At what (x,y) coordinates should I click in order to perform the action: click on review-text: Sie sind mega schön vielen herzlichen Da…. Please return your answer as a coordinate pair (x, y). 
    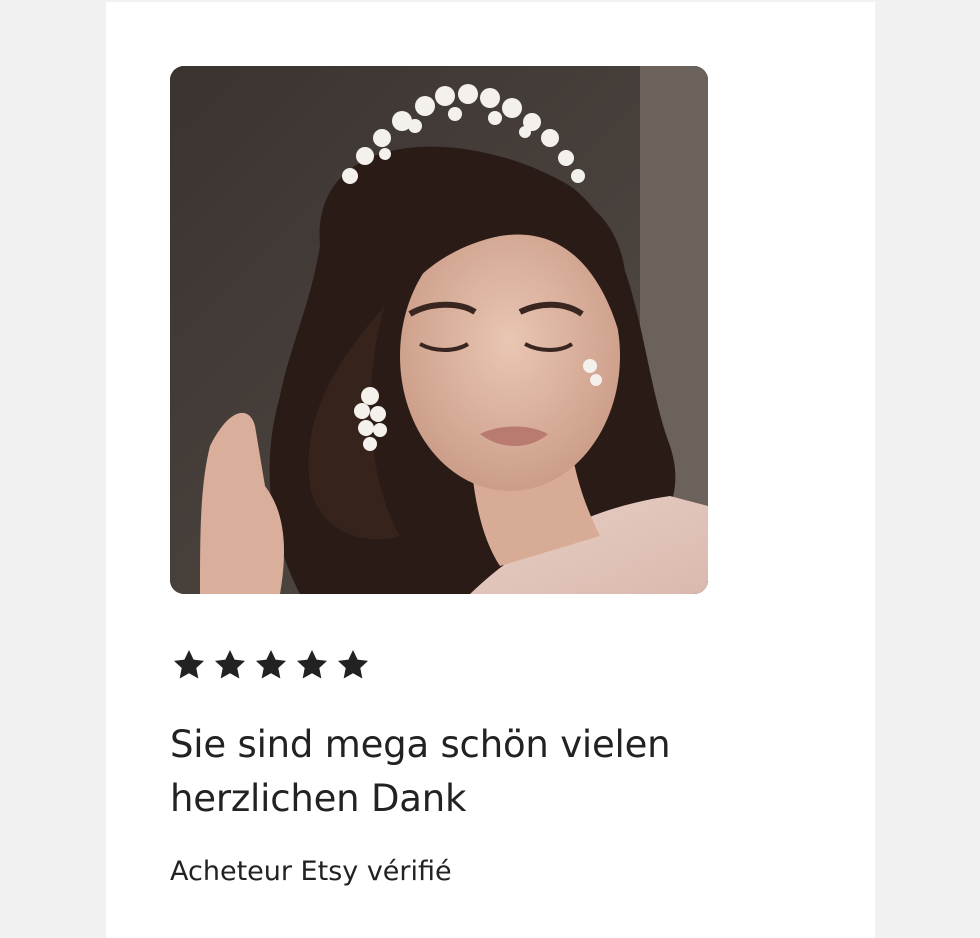
    Looking at the image, I should click on (420, 771).